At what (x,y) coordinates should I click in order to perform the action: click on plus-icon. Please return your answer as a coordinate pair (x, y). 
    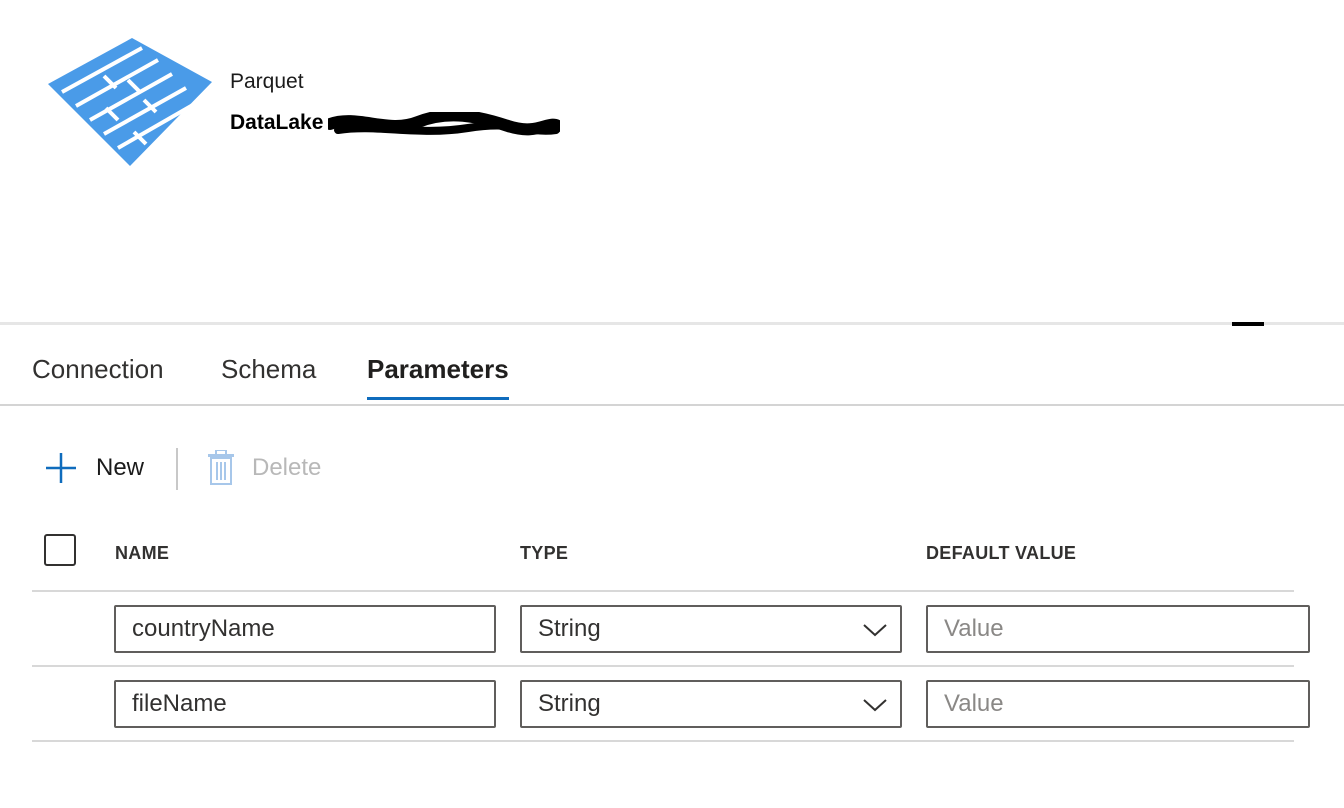
    Looking at the image, I should click on (61, 468).